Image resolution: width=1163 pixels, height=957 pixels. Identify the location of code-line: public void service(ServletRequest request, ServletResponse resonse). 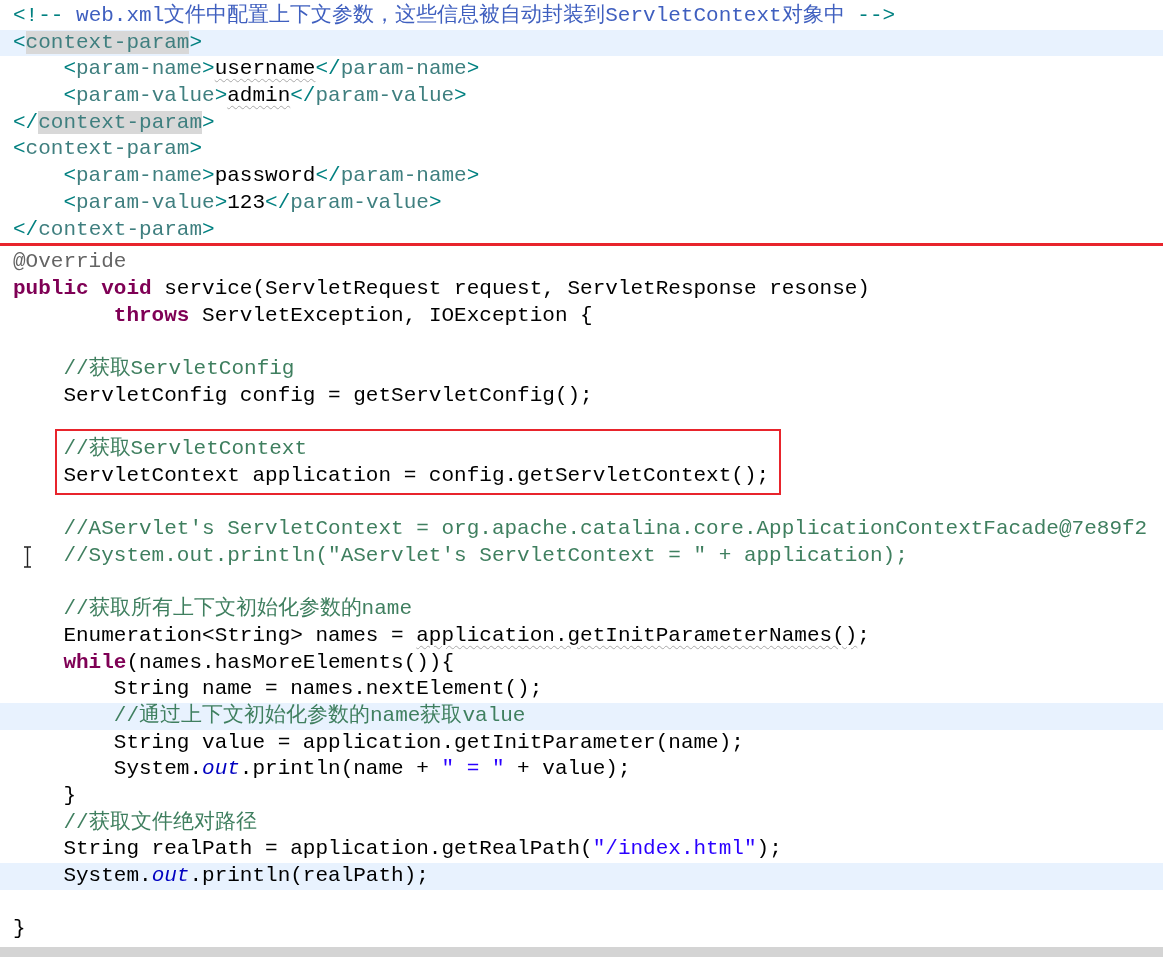
(441, 288).